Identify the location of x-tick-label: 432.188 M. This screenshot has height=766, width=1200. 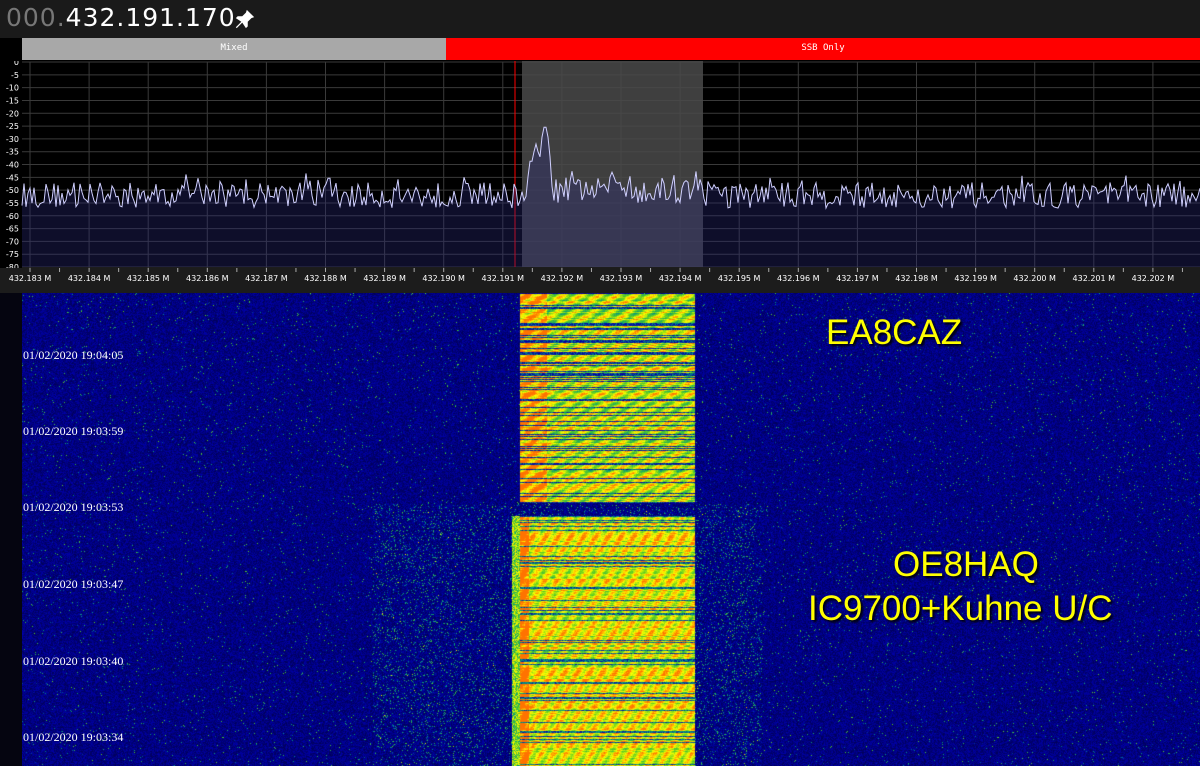
(325, 278).